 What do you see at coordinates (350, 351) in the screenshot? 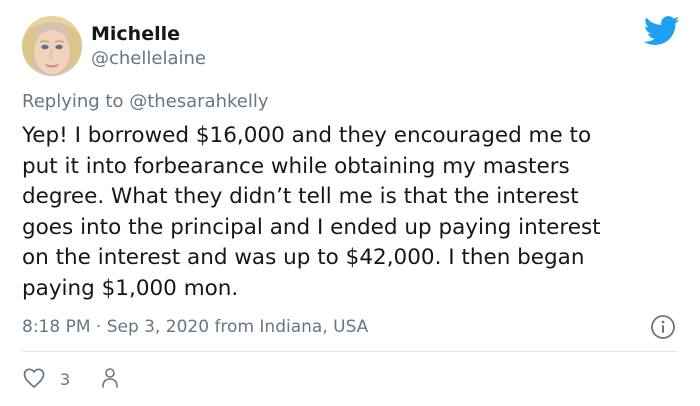
I see `divider` at bounding box center [350, 351].